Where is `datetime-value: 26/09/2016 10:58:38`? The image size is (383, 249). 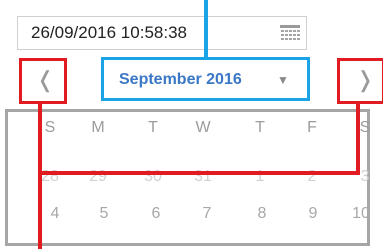
datetime-value: 26/09/2016 10:58:38 is located at coordinates (109, 32).